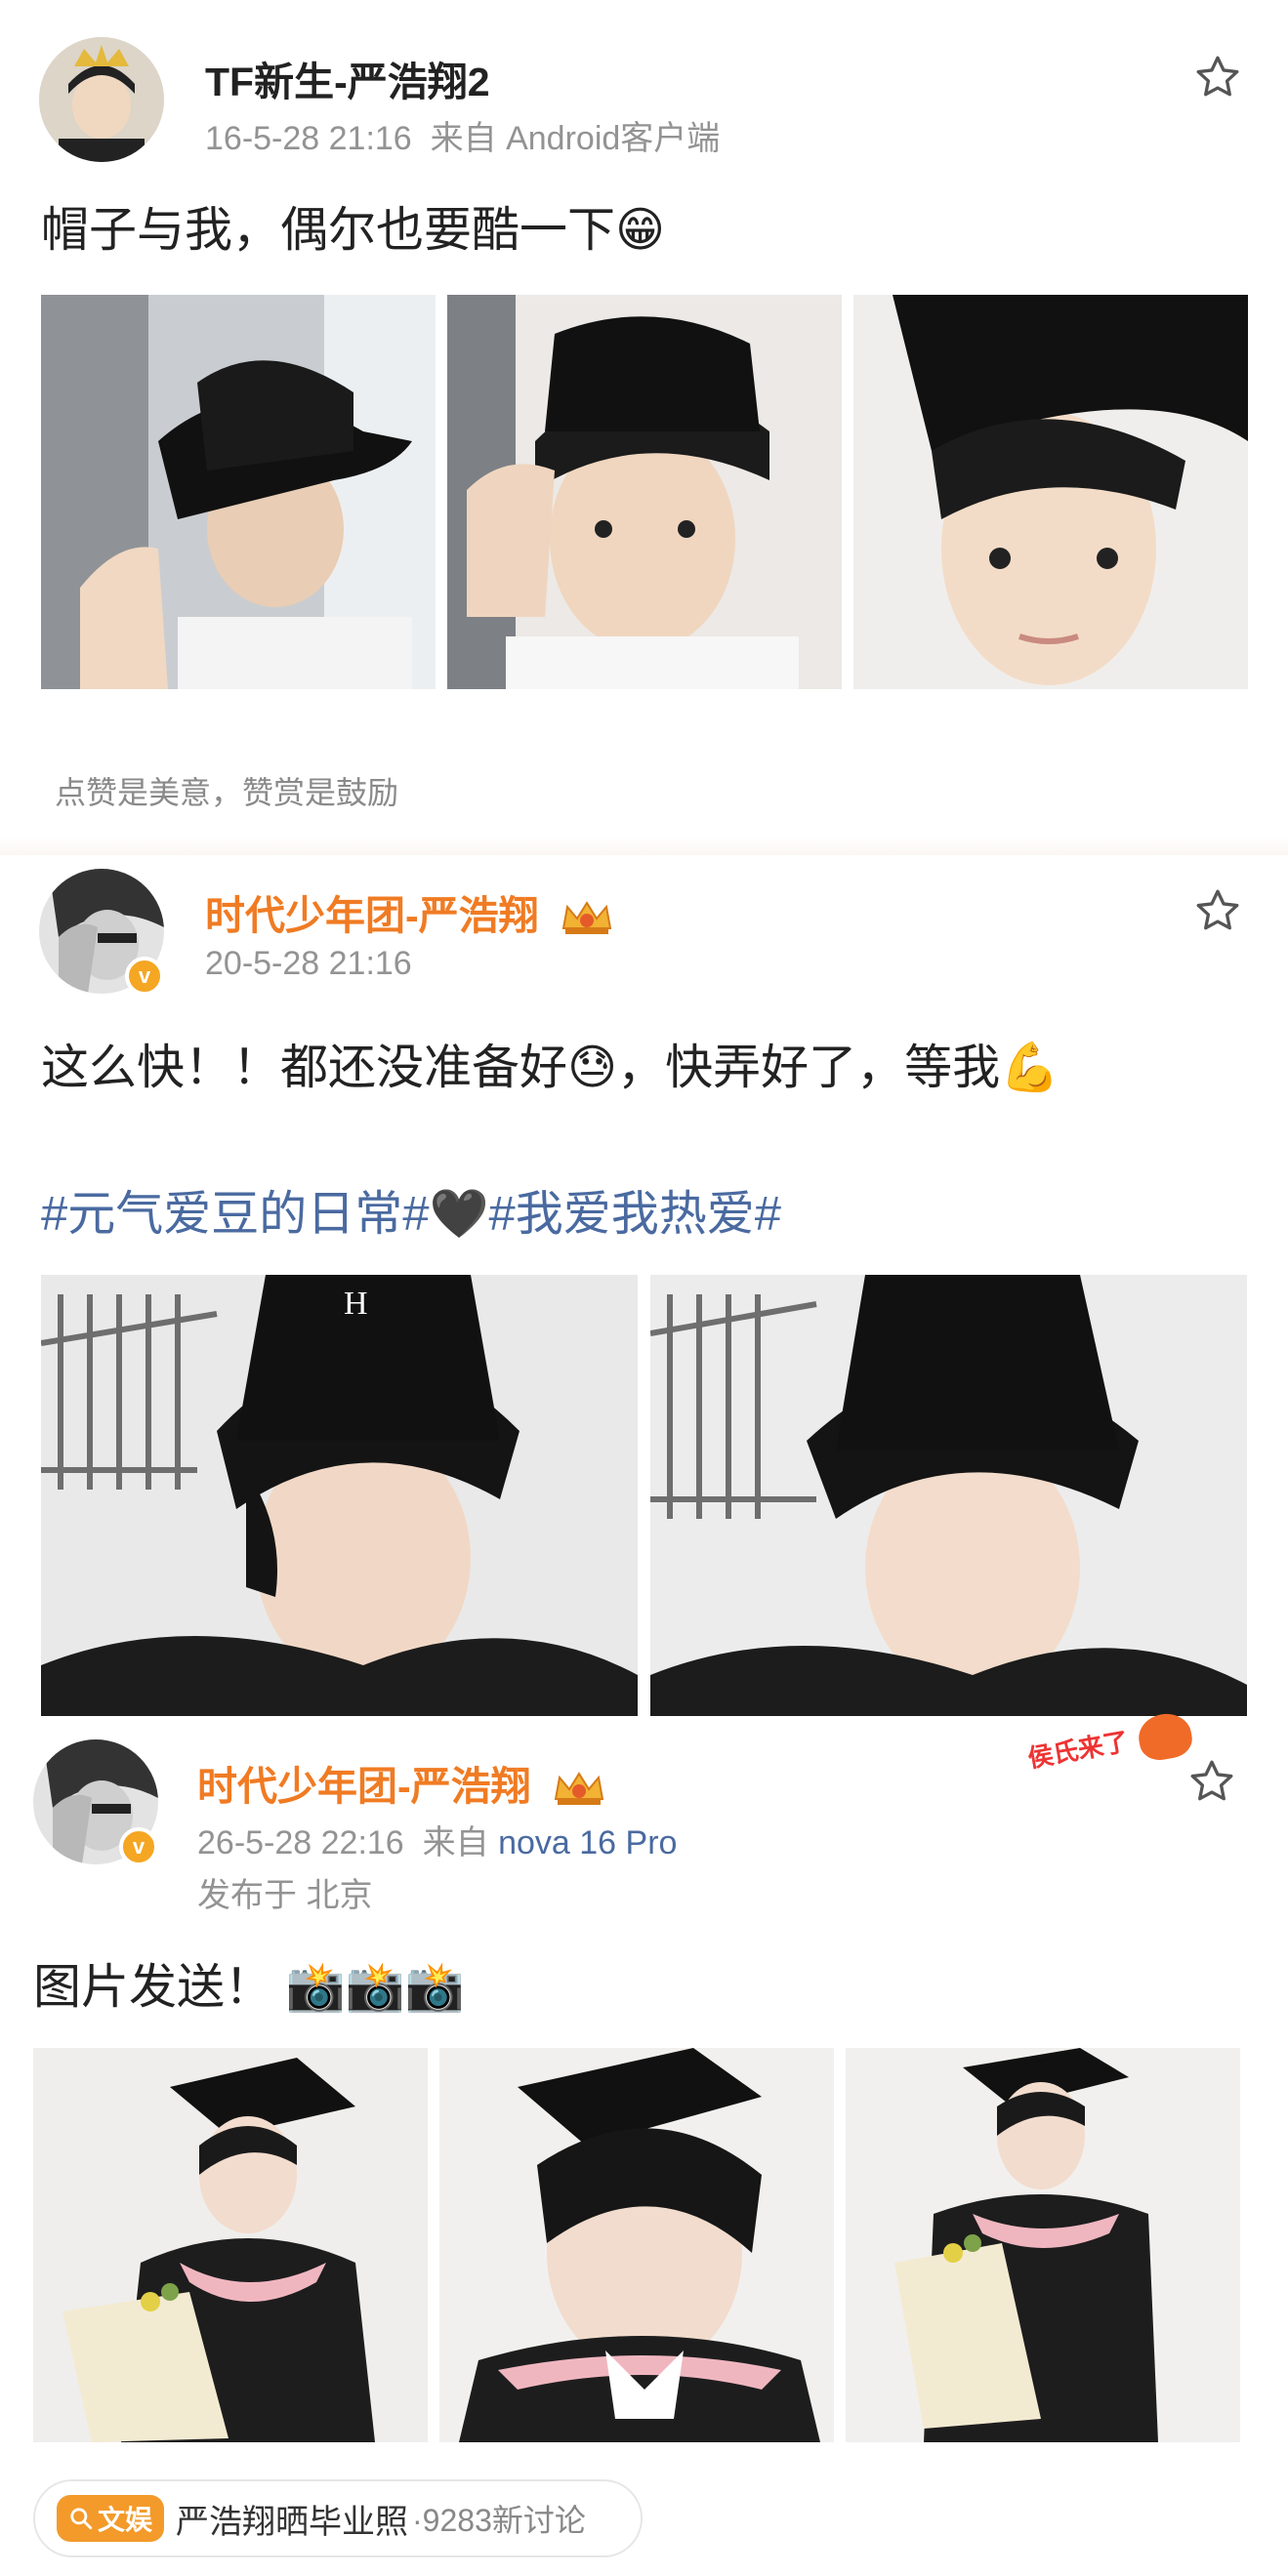 The width and height of the screenshot is (1288, 2576). I want to click on post-time: 26-5-28 22:16, so click(301, 1842).